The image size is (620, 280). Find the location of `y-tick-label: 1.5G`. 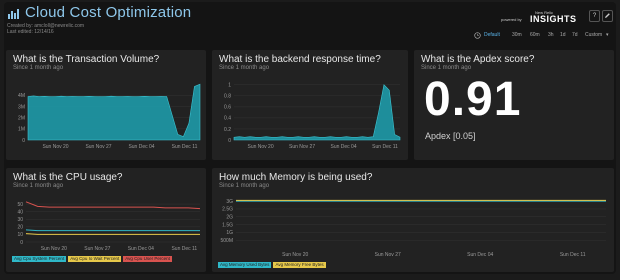

y-tick-label: 1.5G is located at coordinates (227, 225).